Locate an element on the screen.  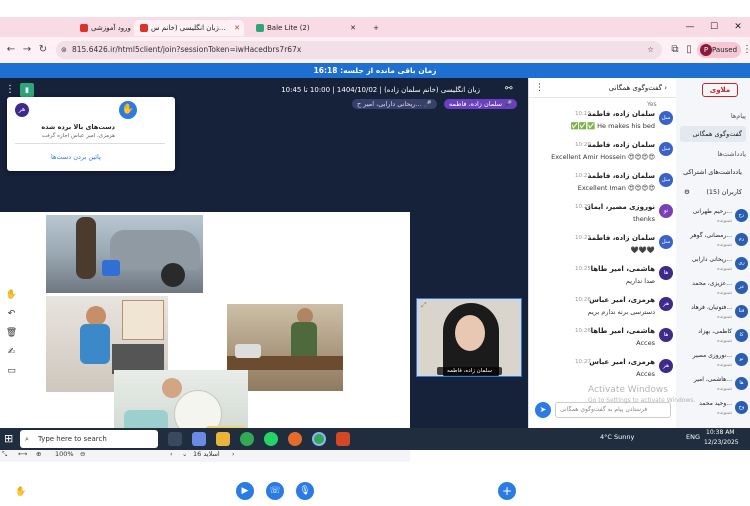
maximize-icon: ☐ is located at coordinates (714, 27).